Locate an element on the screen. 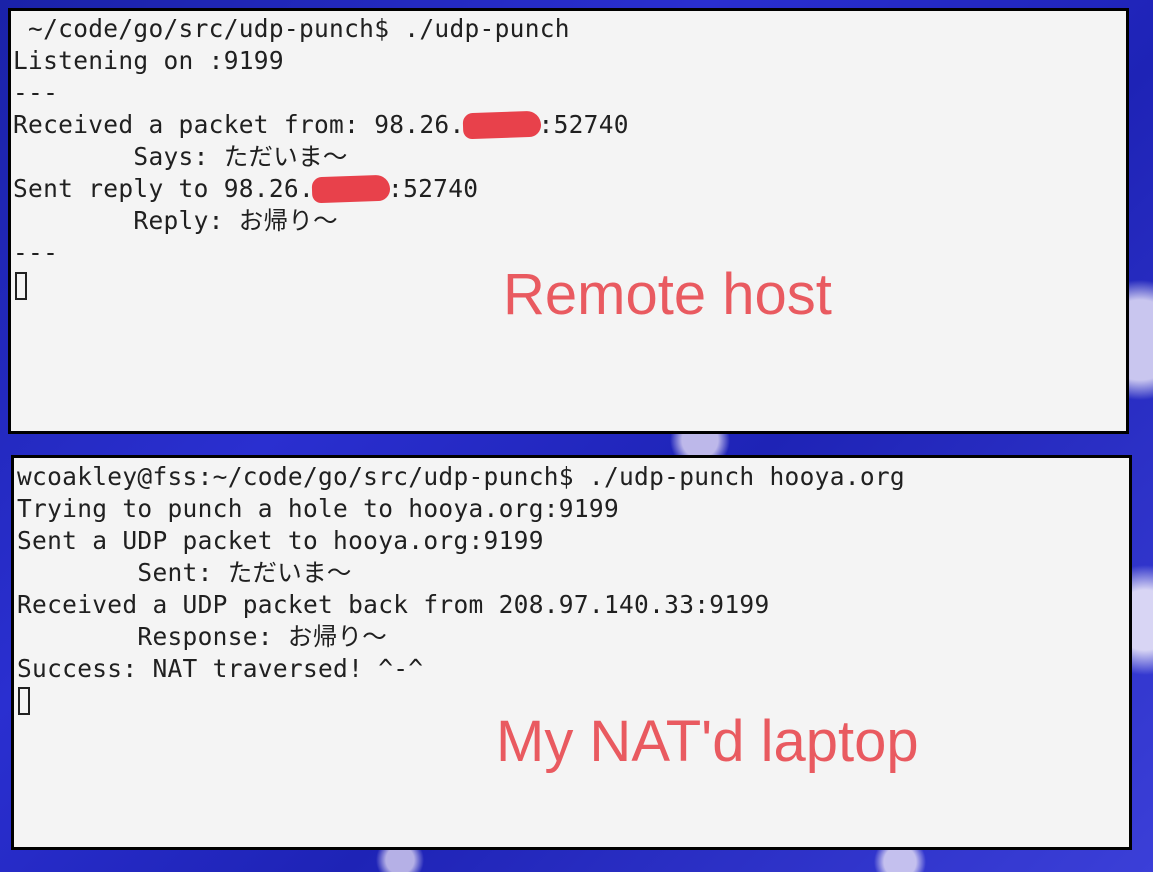  output-line: Listening on :9199 is located at coordinates (148, 60).